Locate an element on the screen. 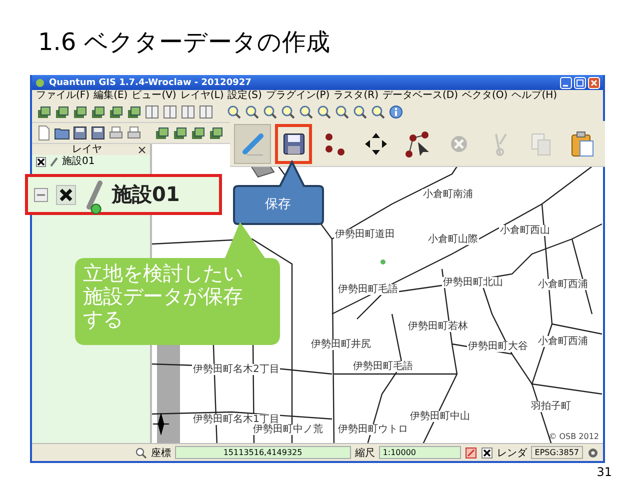 This screenshot has height=479, width=638. map-label: 小倉町西山 is located at coordinates (525, 230).